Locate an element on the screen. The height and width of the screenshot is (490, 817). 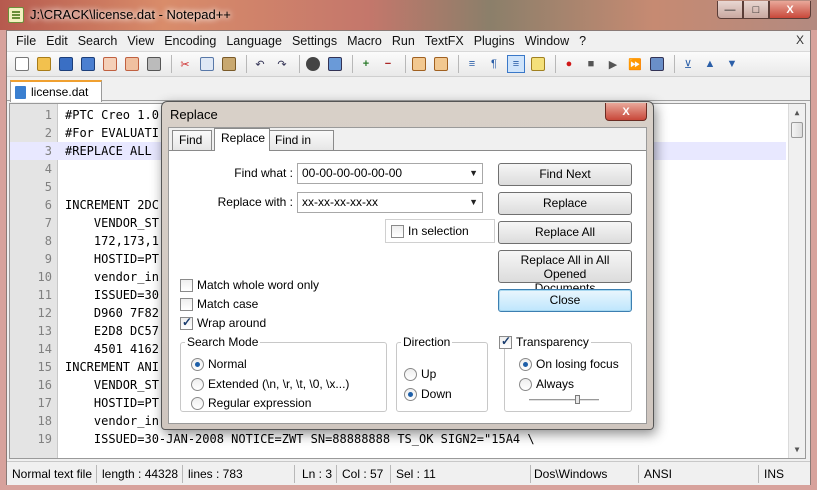
in-selection-checkbox: In selection is located at coordinates (430, 231).